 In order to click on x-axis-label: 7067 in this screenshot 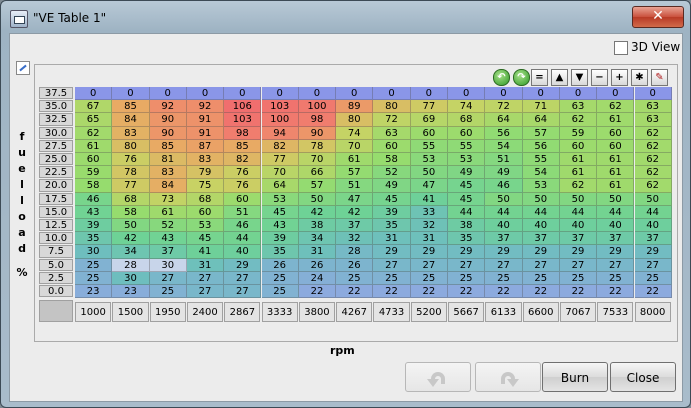, I will do `click(578, 312)`.